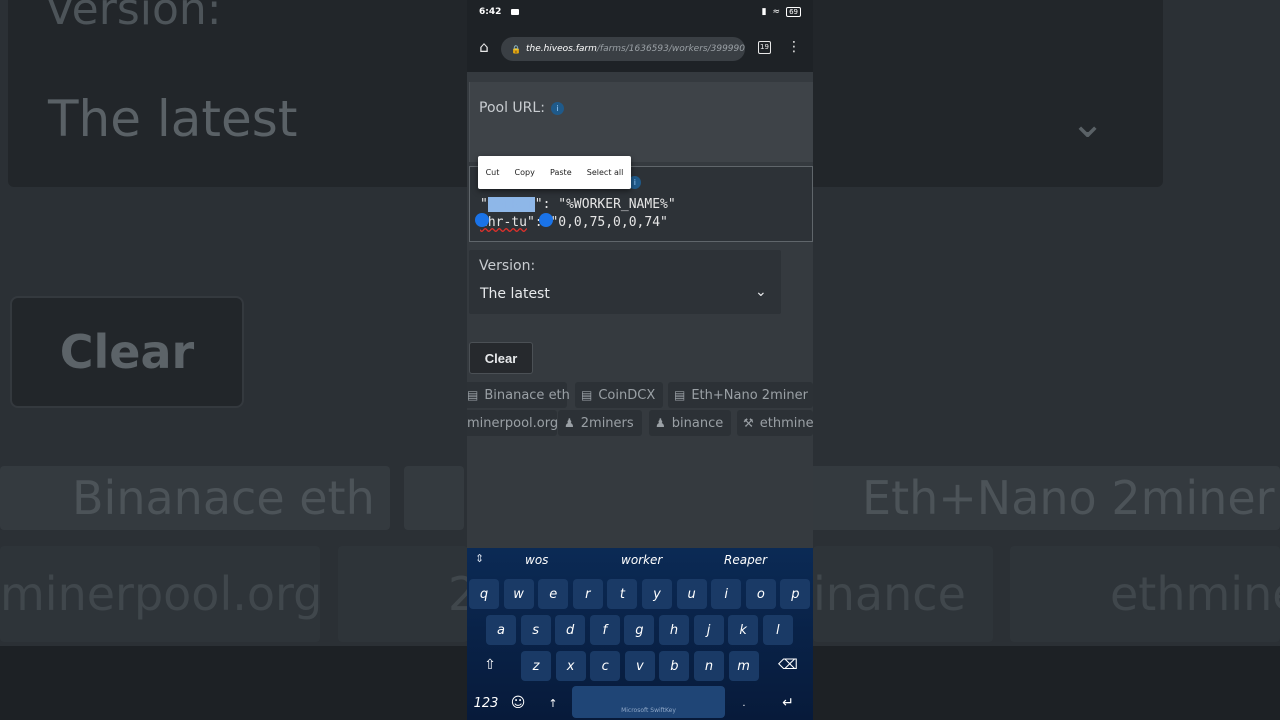  Describe the element at coordinates (484, 47) in the screenshot. I see `home-icon: ⌂` at that location.